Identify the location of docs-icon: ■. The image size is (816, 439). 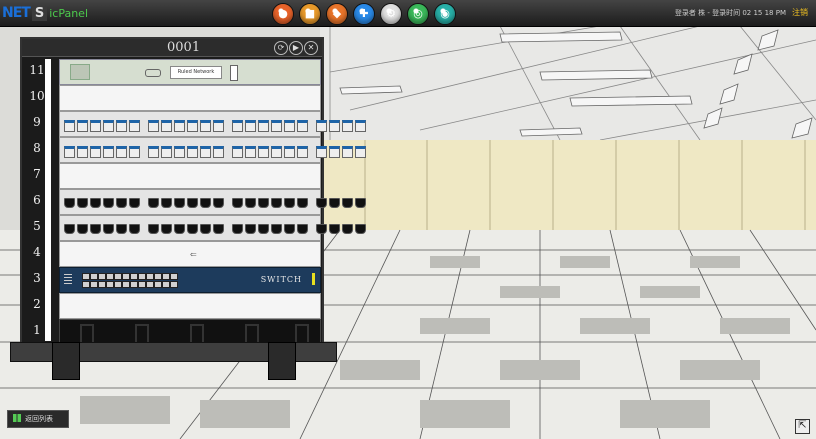
(310, 14).